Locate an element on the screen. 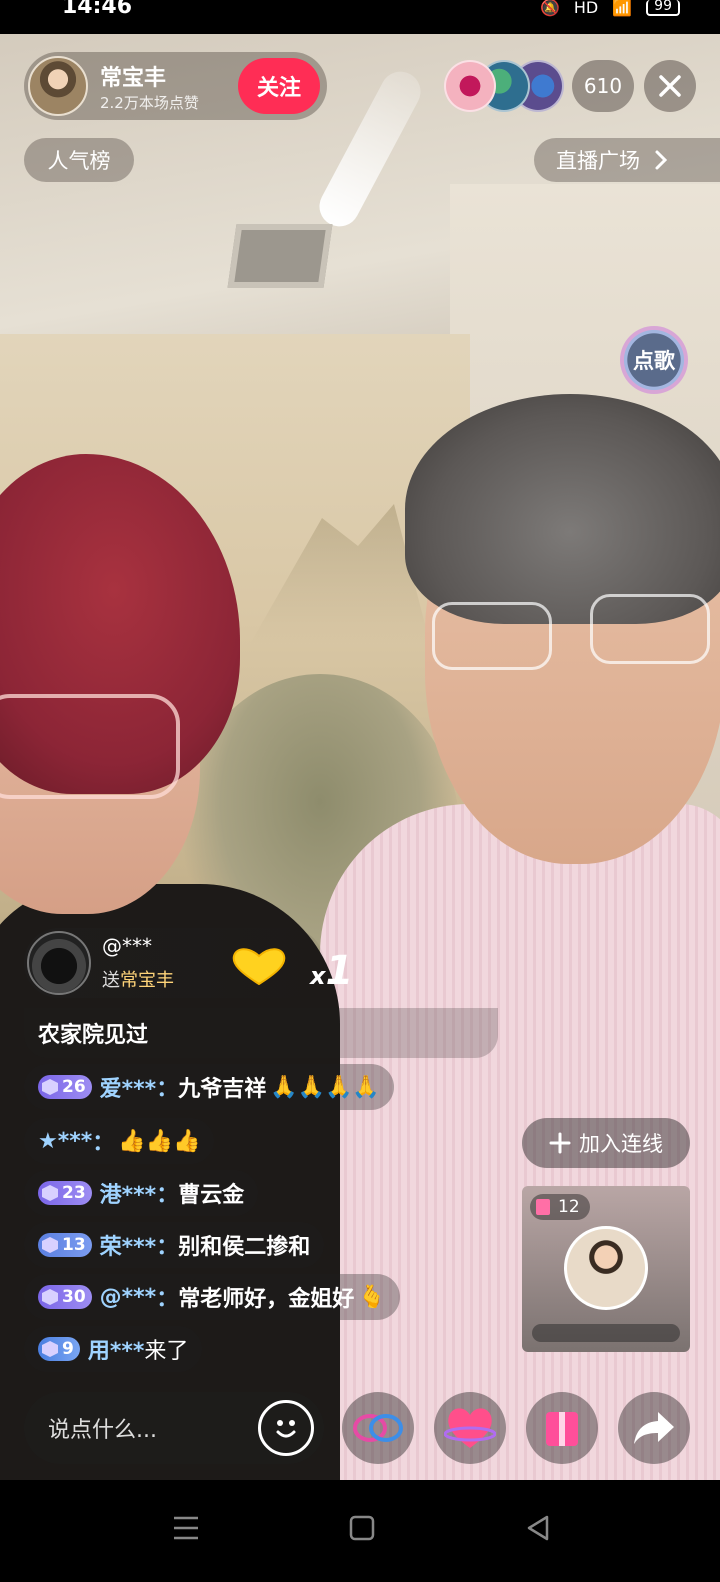 The width and height of the screenshot is (720, 1582). close-icon is located at coordinates (670, 86).